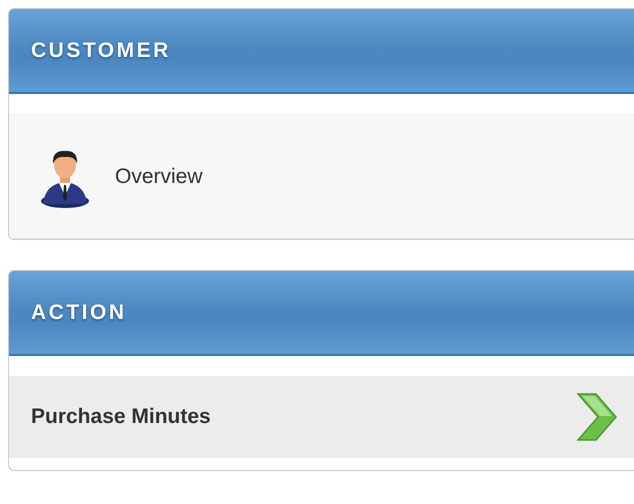 Image resolution: width=634 pixels, height=504 pixels. What do you see at coordinates (597, 417) in the screenshot?
I see `chevron-right-icon` at bounding box center [597, 417].